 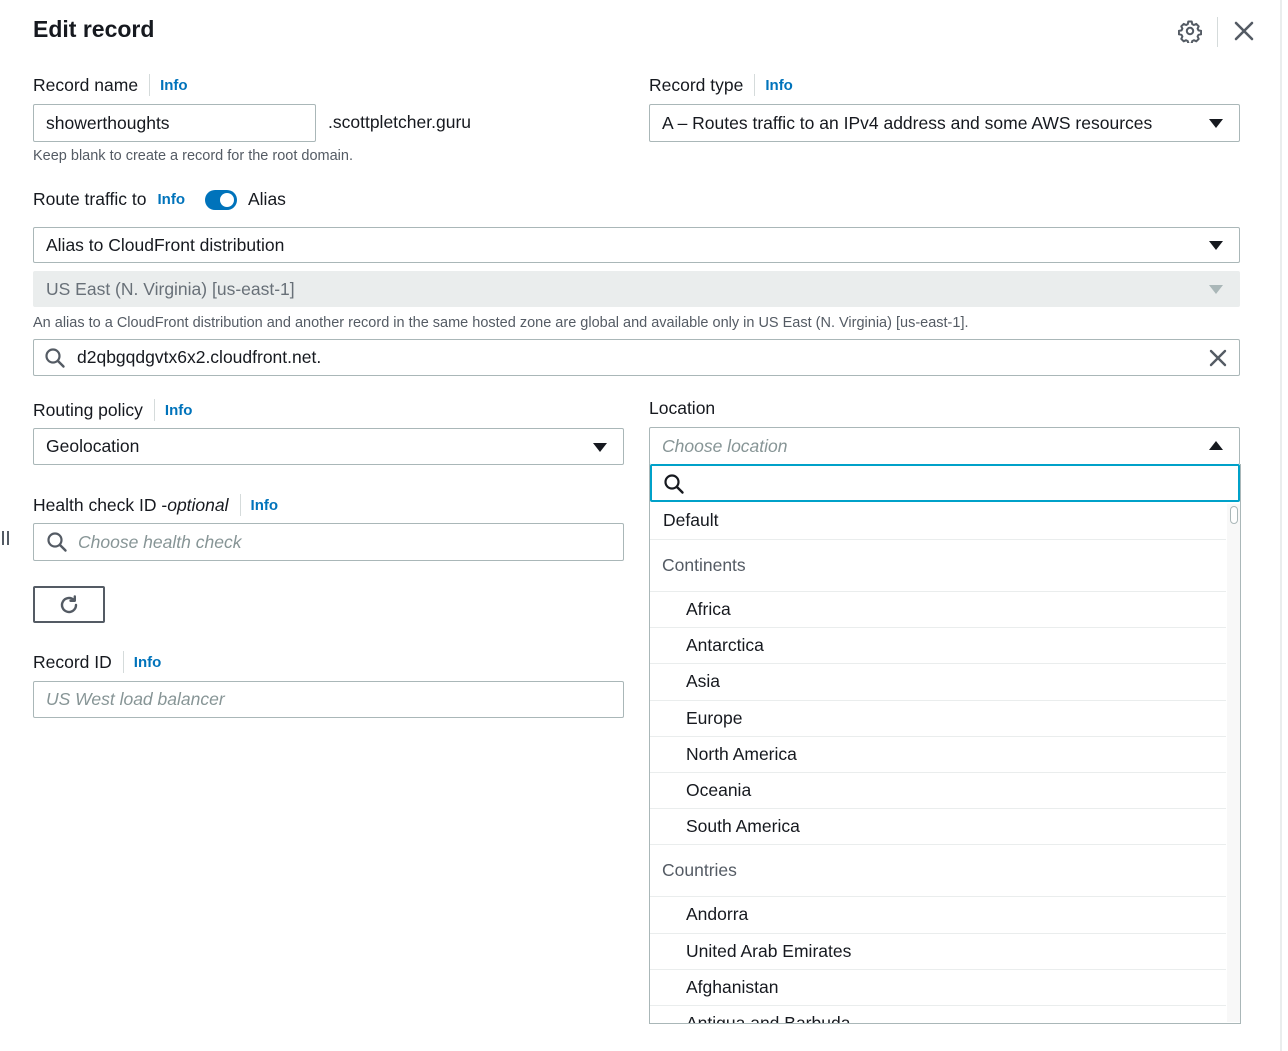 What do you see at coordinates (938, 521) in the screenshot?
I see `location-option-default: Default` at bounding box center [938, 521].